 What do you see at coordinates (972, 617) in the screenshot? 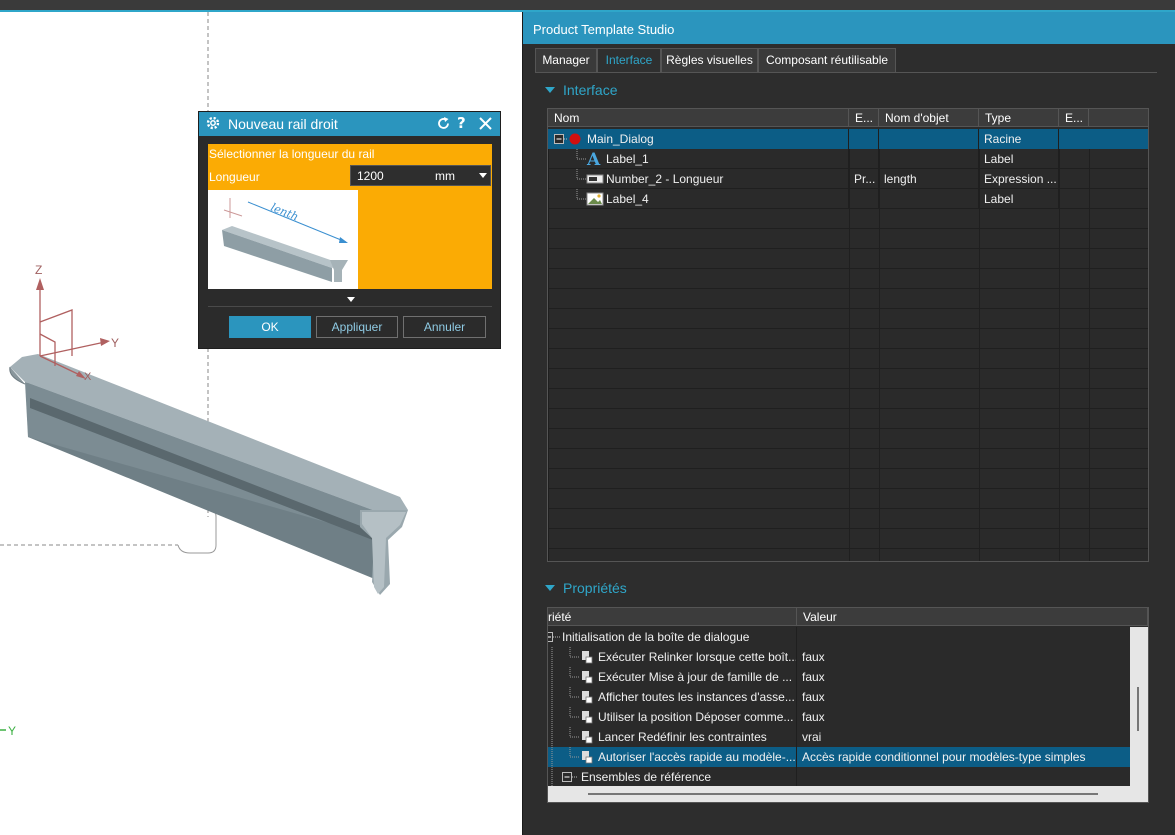
I see `column-header-value: Valeur` at bounding box center [972, 617].